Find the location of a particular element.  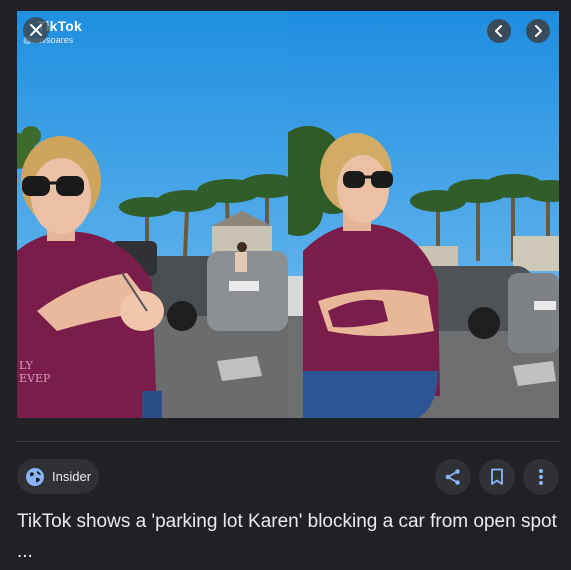

next-image-button is located at coordinates (538, 31).